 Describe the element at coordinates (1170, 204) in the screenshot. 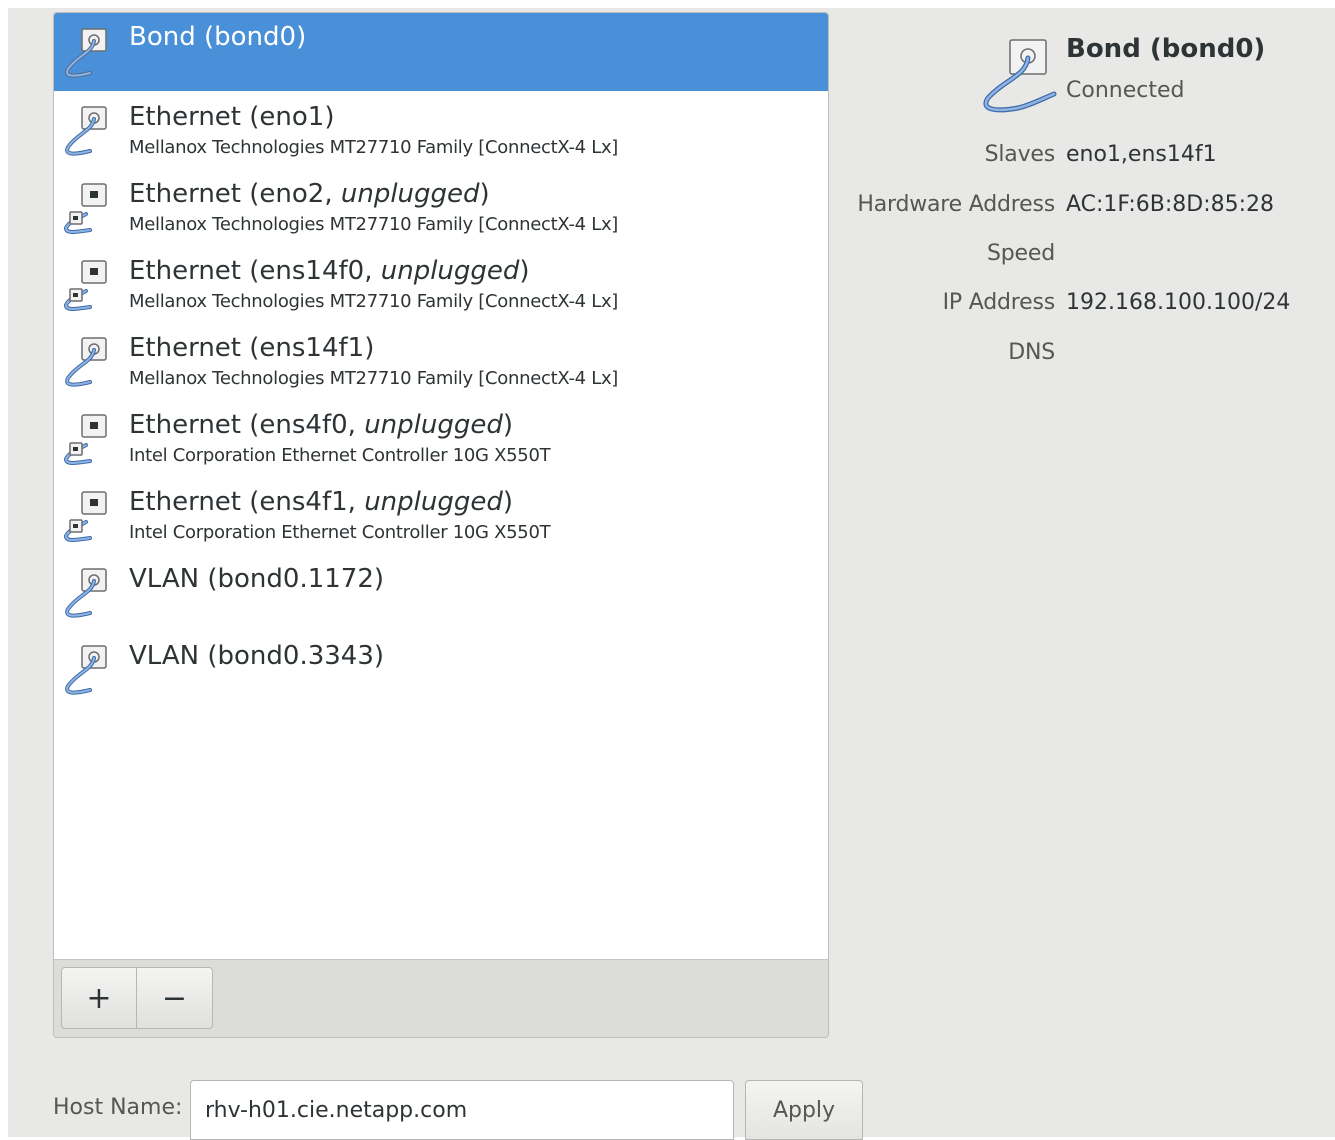

I see `detail-value: AC:1F:6B:8D:85:28` at that location.